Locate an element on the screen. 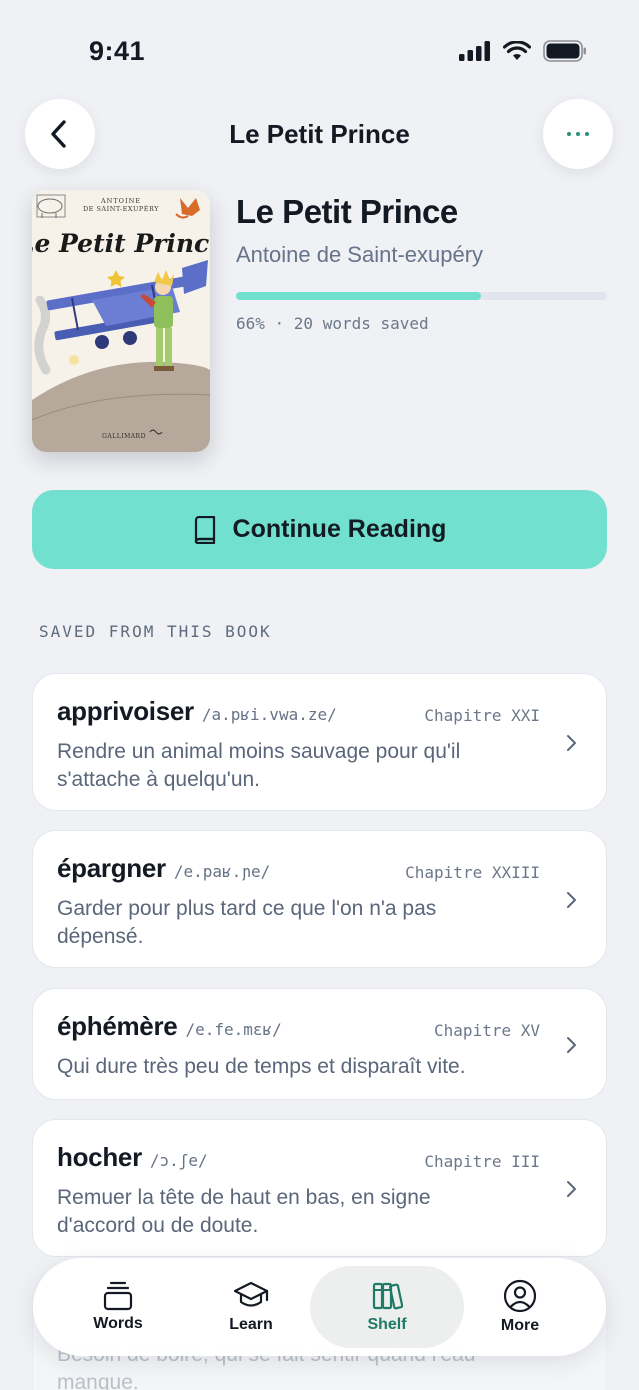 The height and width of the screenshot is (1390, 639). tab-learn: Learn is located at coordinates (251, 1307).